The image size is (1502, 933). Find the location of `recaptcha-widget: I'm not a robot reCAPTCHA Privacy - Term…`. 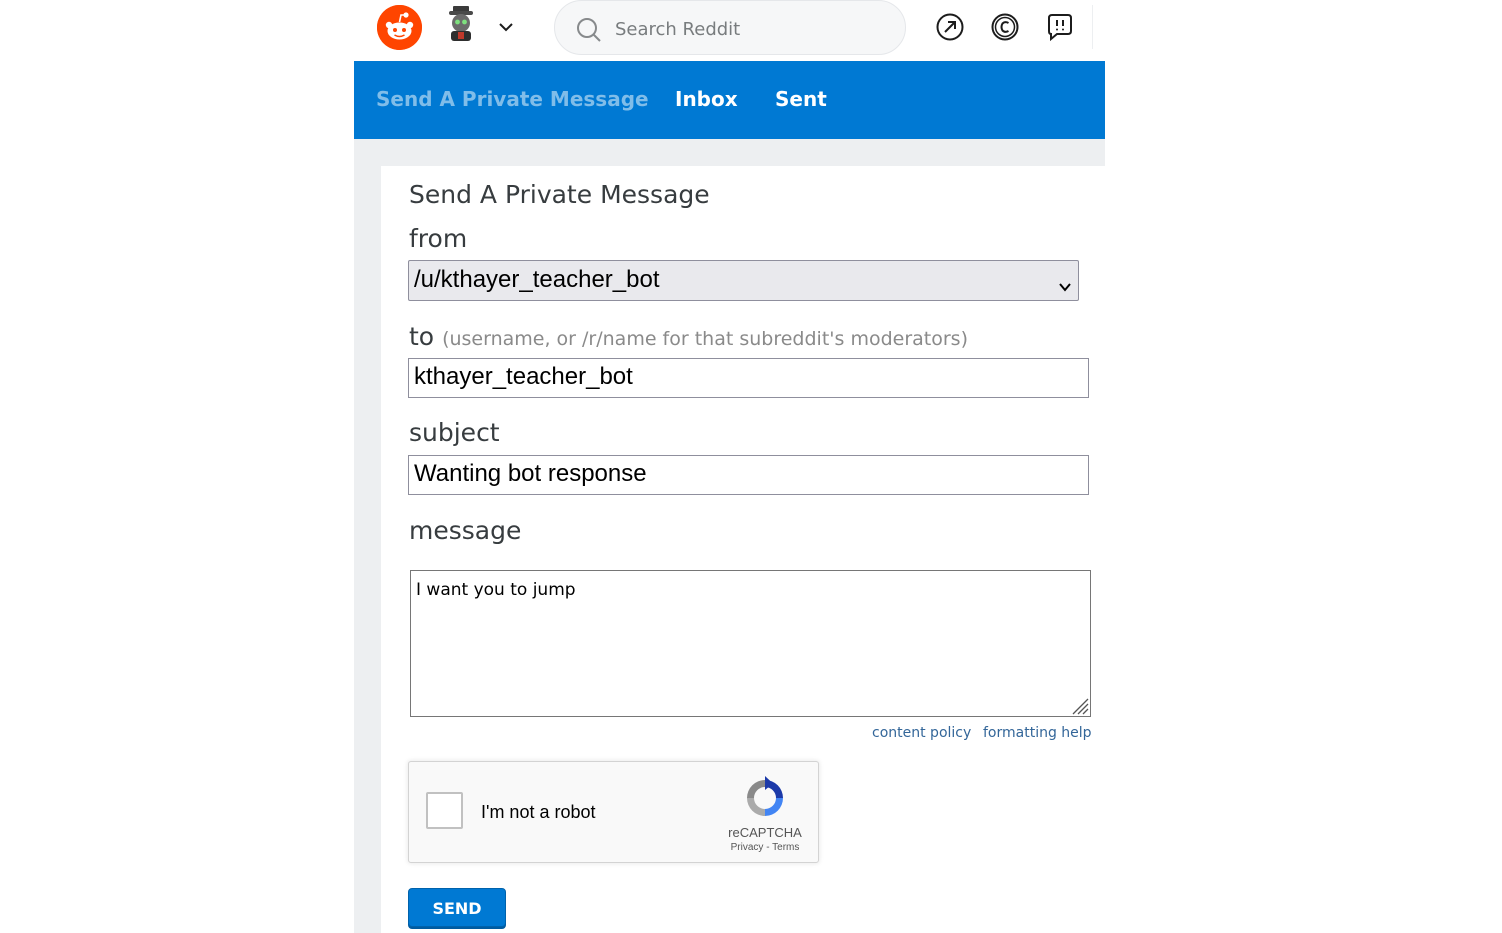

recaptcha-widget: I'm not a robot reCAPTCHA Privacy - Term… is located at coordinates (613, 812).